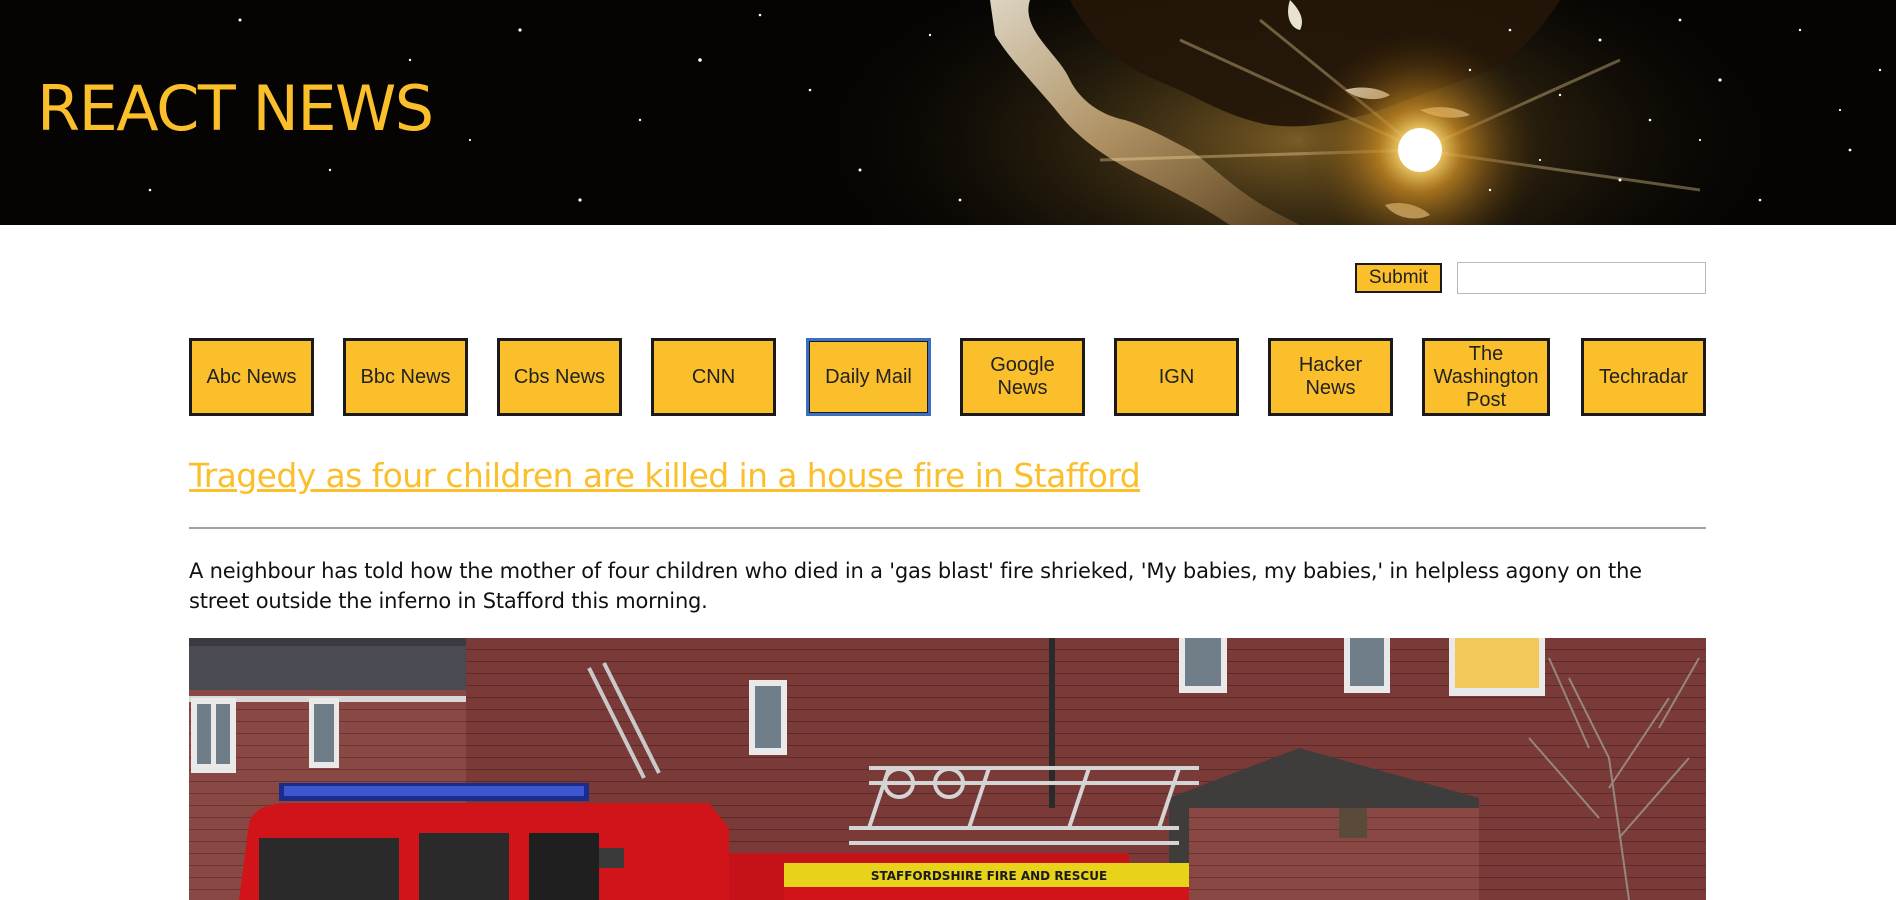 Image resolution: width=1896 pixels, height=900 pixels. Describe the element at coordinates (1398, 278) in the screenshot. I see `submit-button: Submit` at that location.